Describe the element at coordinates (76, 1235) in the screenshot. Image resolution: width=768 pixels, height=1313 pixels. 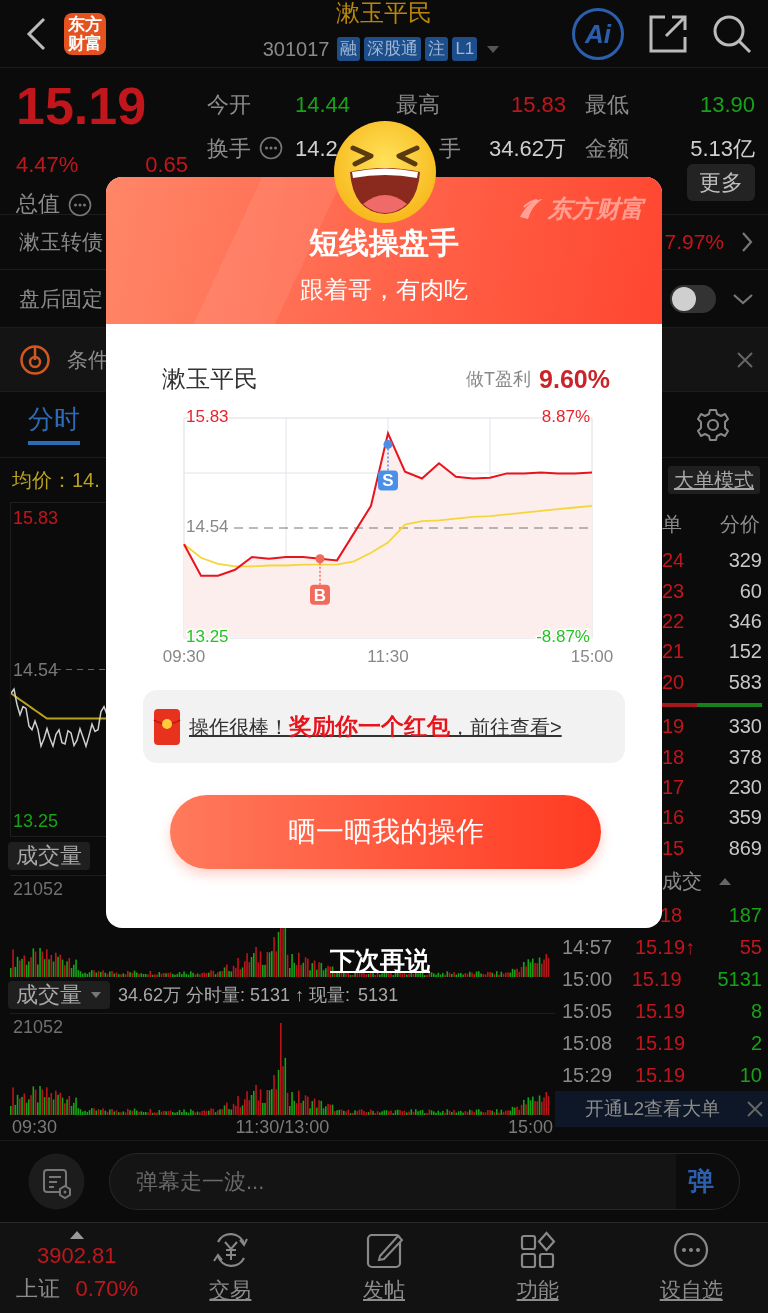
I see `up-arrow-icon` at that location.